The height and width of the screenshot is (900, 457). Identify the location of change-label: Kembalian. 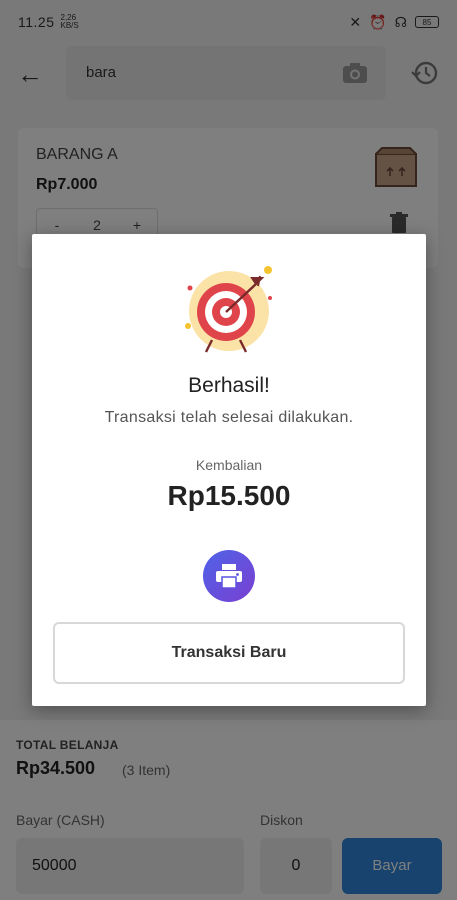
(229, 465).